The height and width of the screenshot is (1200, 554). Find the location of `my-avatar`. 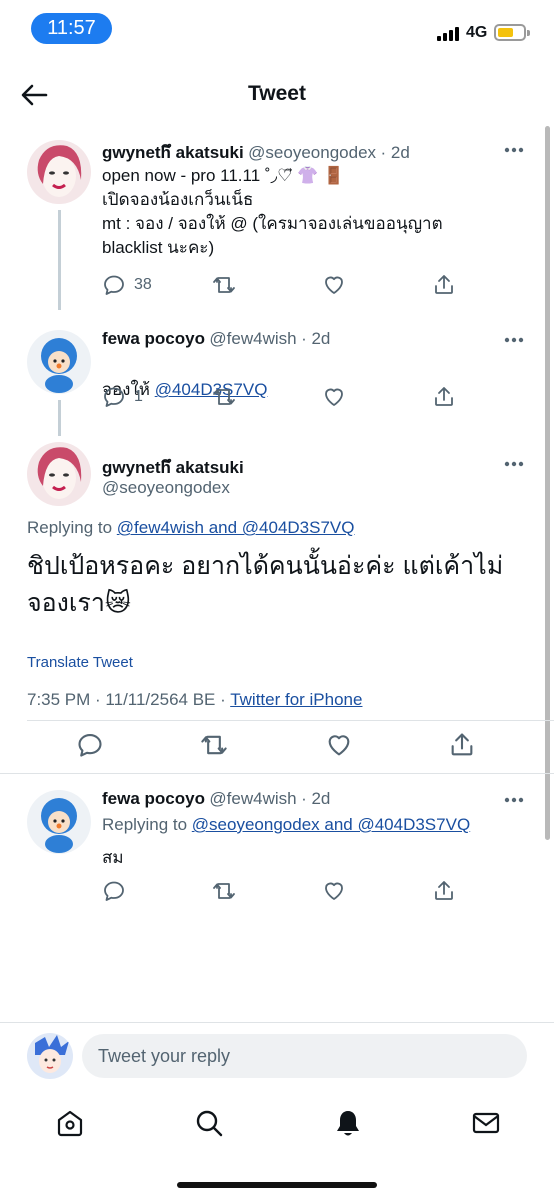

my-avatar is located at coordinates (50, 1056).